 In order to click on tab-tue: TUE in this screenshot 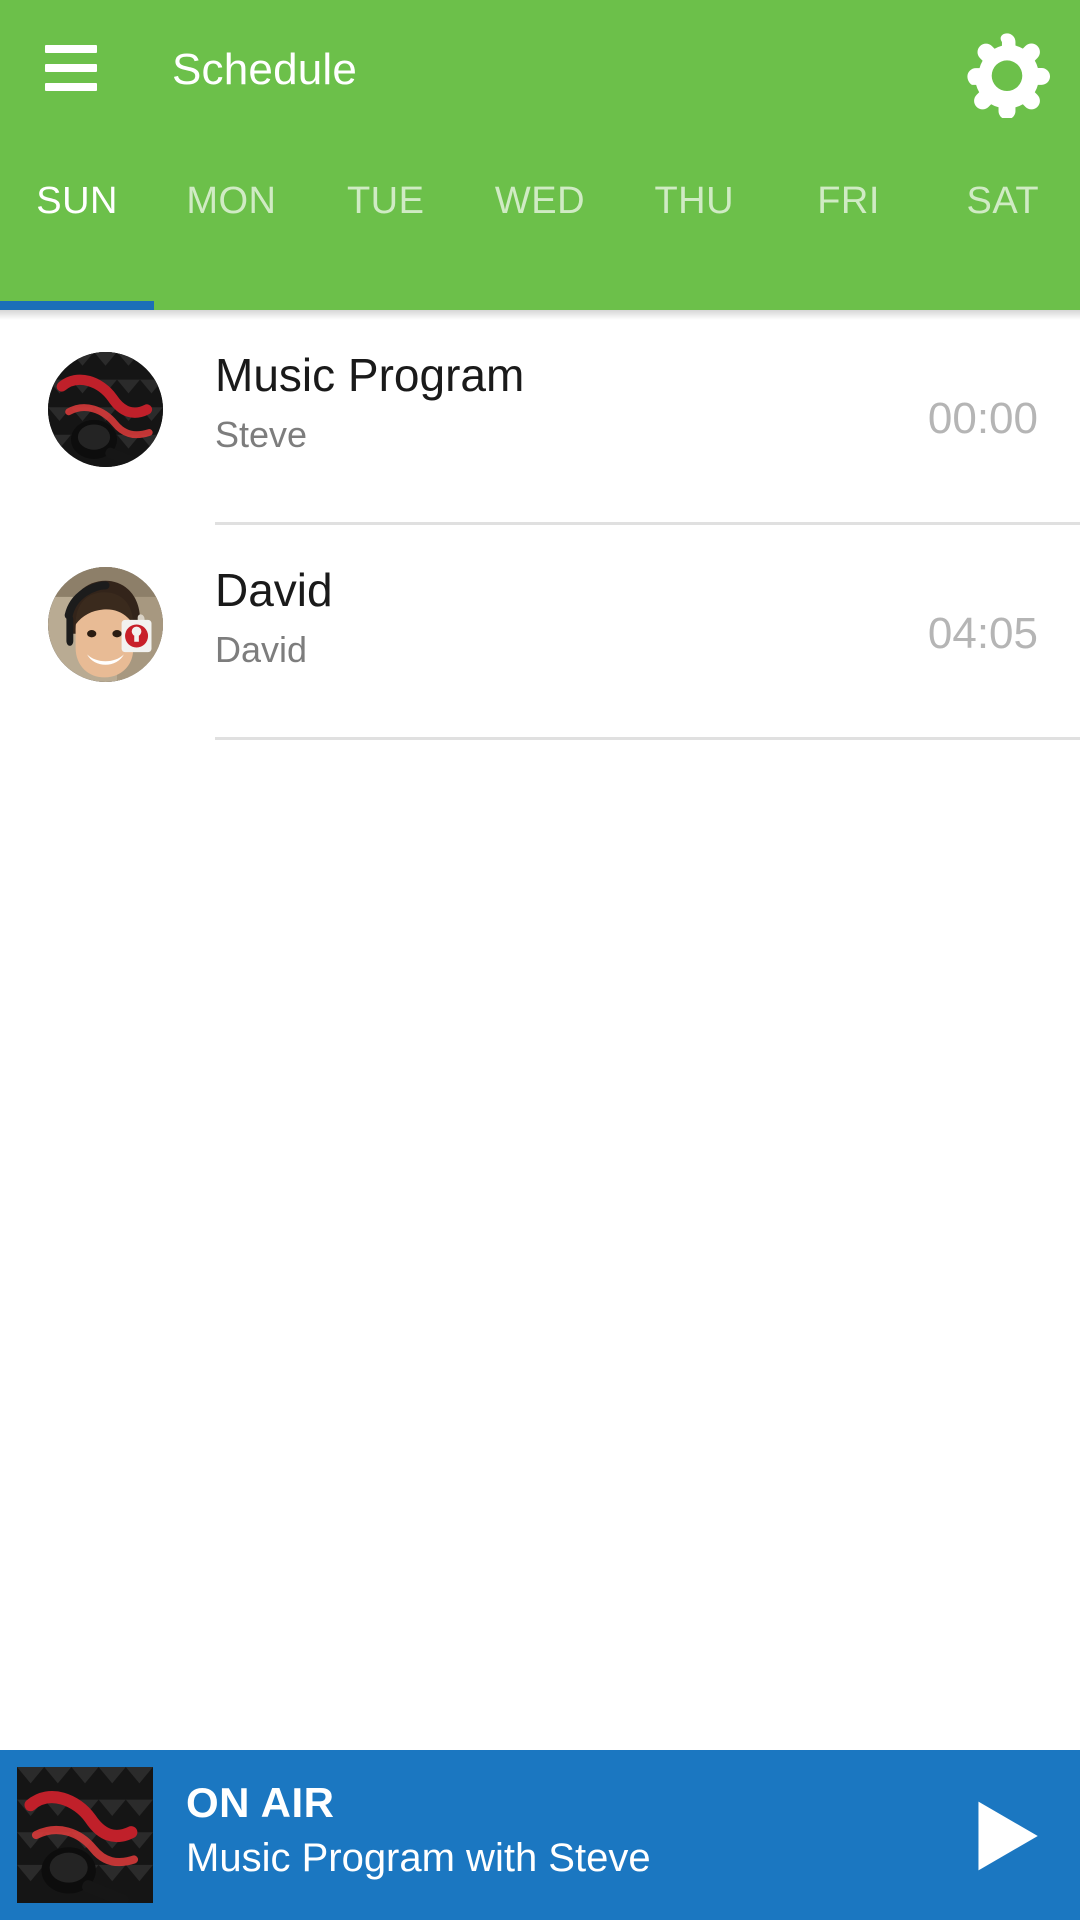, I will do `click(386, 228)`.